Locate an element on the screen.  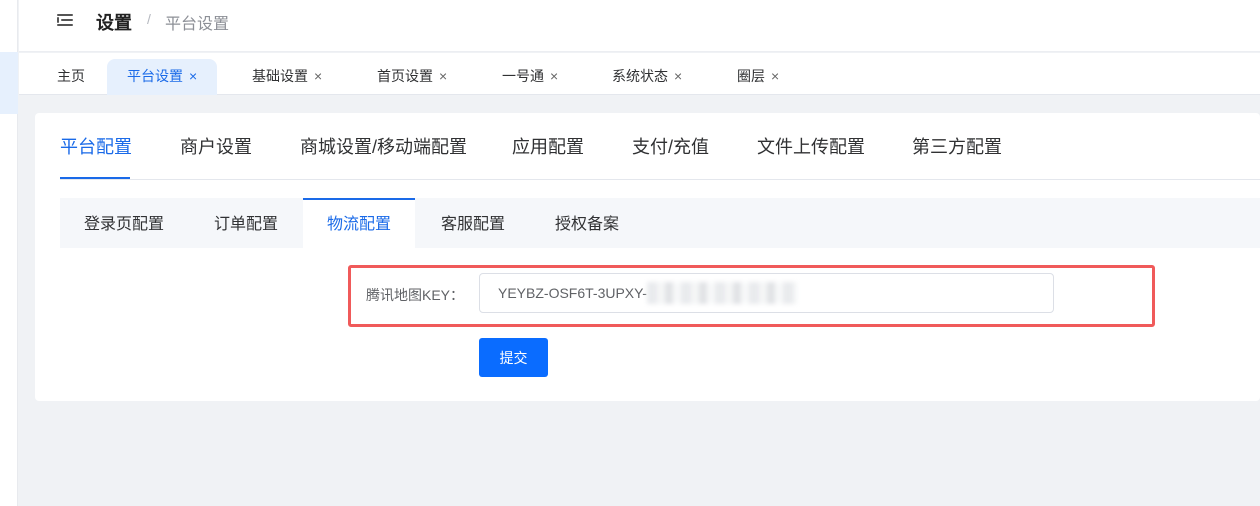
tab-label: 基础设置 is located at coordinates (280, 76).